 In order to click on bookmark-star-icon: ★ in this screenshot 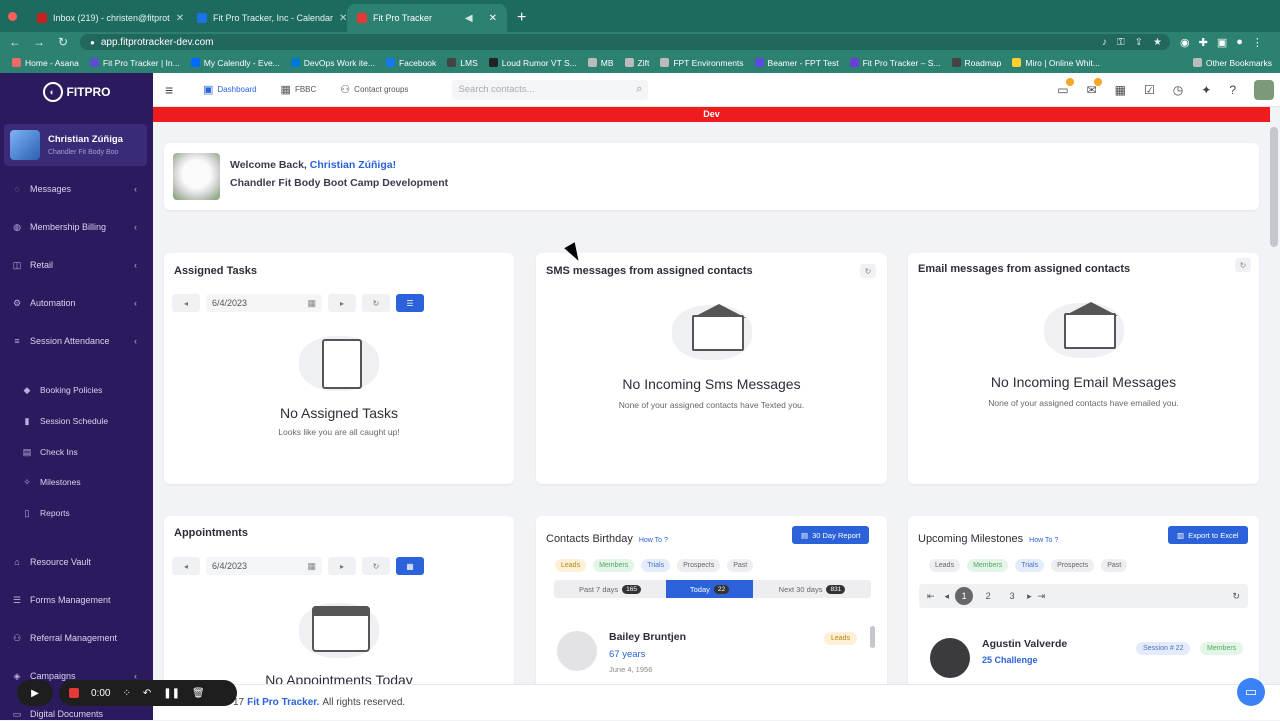, I will do `click(1157, 42)`.